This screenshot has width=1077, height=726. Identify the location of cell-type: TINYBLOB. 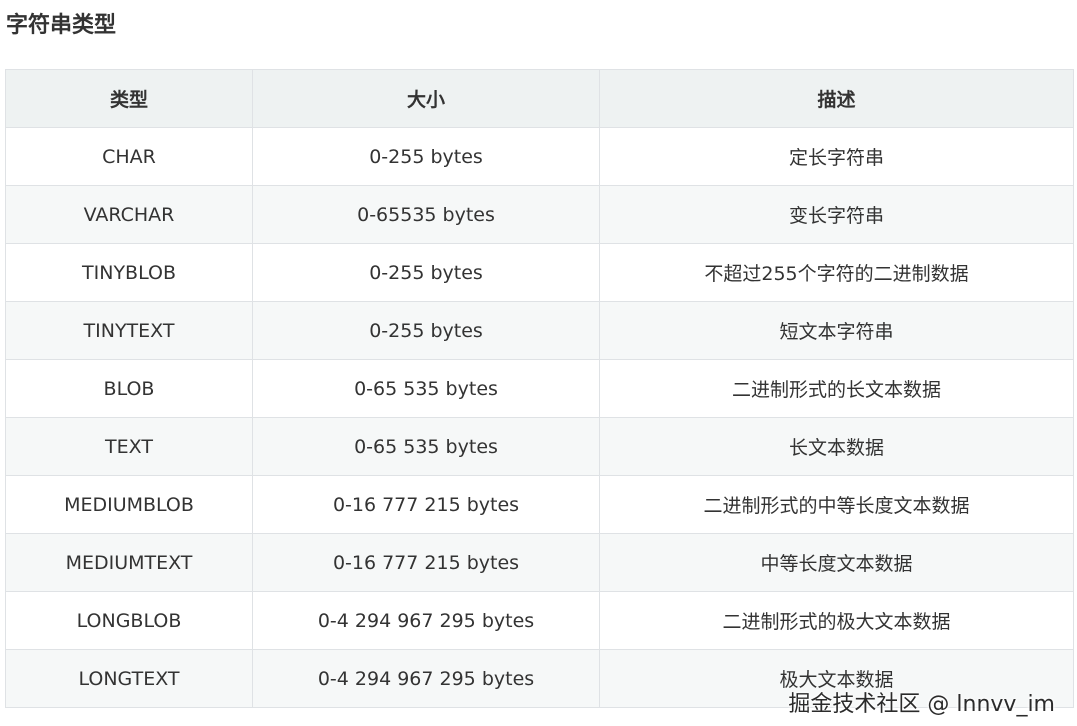
(129, 272).